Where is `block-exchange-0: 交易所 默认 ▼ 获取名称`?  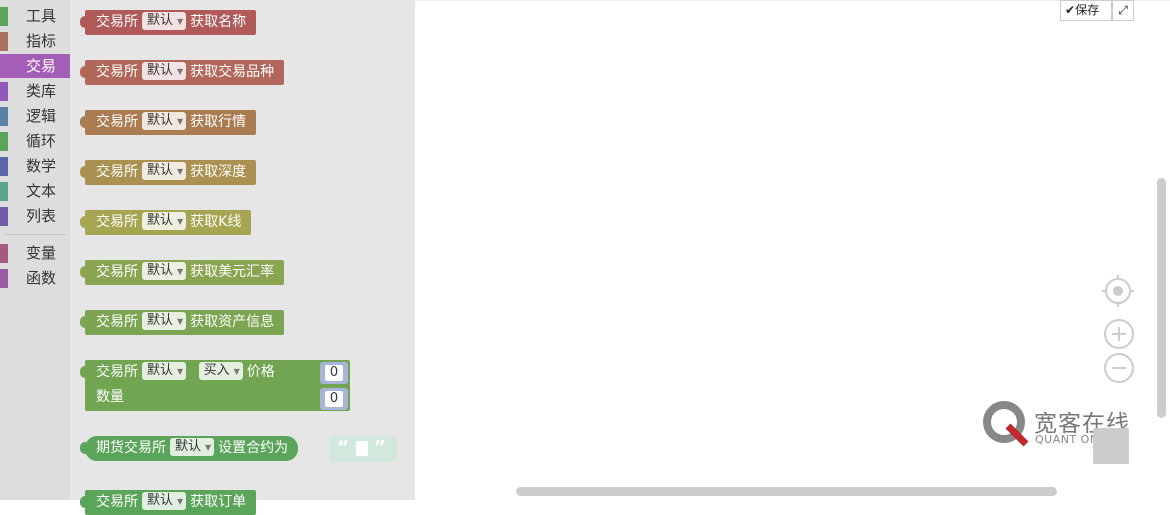 block-exchange-0: 交易所 默认 ▼ 获取名称 is located at coordinates (168, 22).